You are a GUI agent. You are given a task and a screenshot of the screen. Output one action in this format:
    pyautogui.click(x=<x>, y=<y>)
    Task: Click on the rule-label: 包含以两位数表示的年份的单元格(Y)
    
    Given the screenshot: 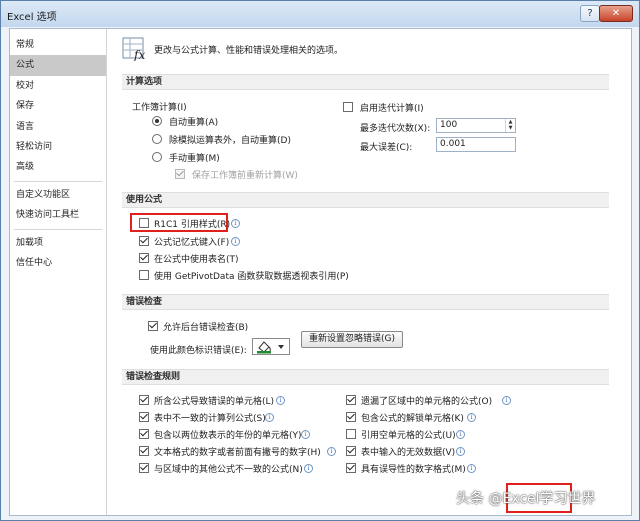 What is the action you would take?
    pyautogui.click(x=228, y=436)
    